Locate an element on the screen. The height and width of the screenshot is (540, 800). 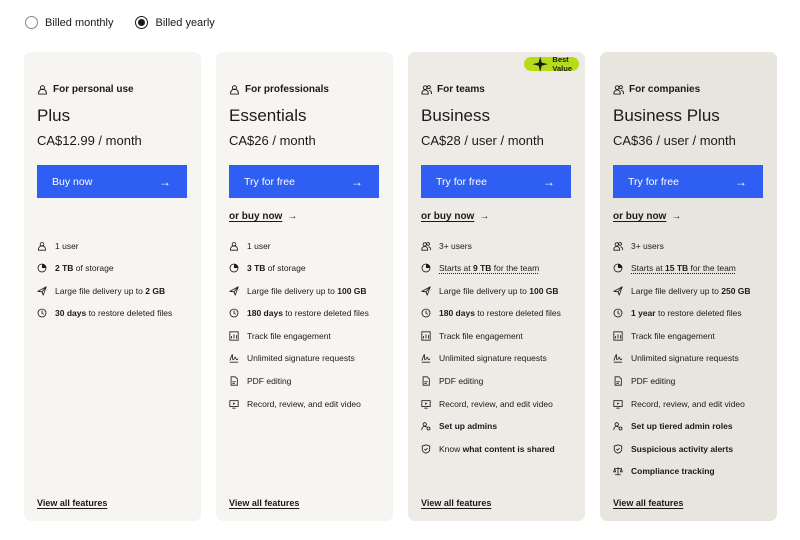
feature-text-part: 250 GB is located at coordinates (736, 290).